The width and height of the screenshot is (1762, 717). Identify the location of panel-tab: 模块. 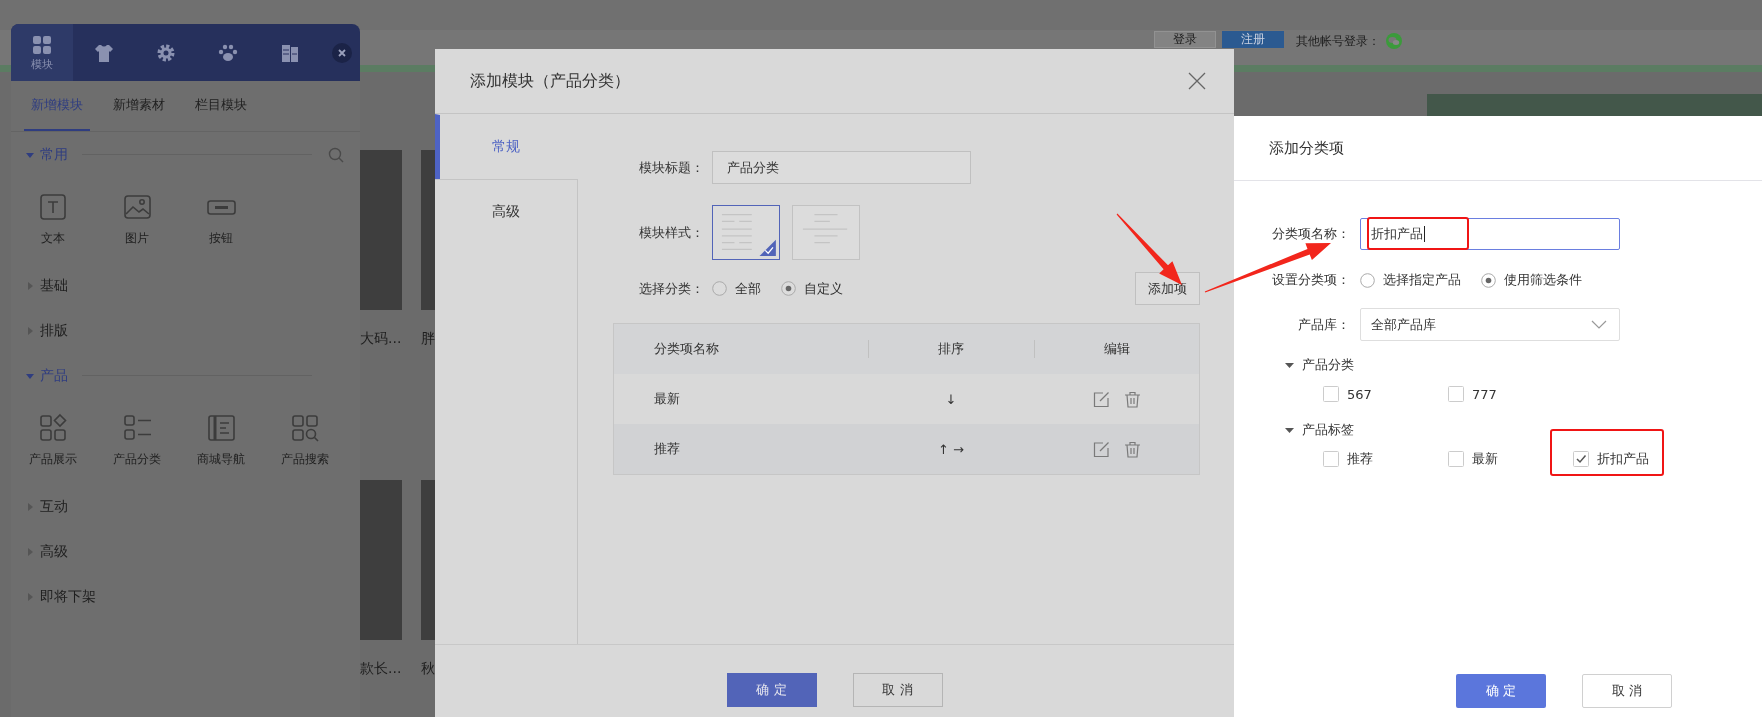
(42, 52).